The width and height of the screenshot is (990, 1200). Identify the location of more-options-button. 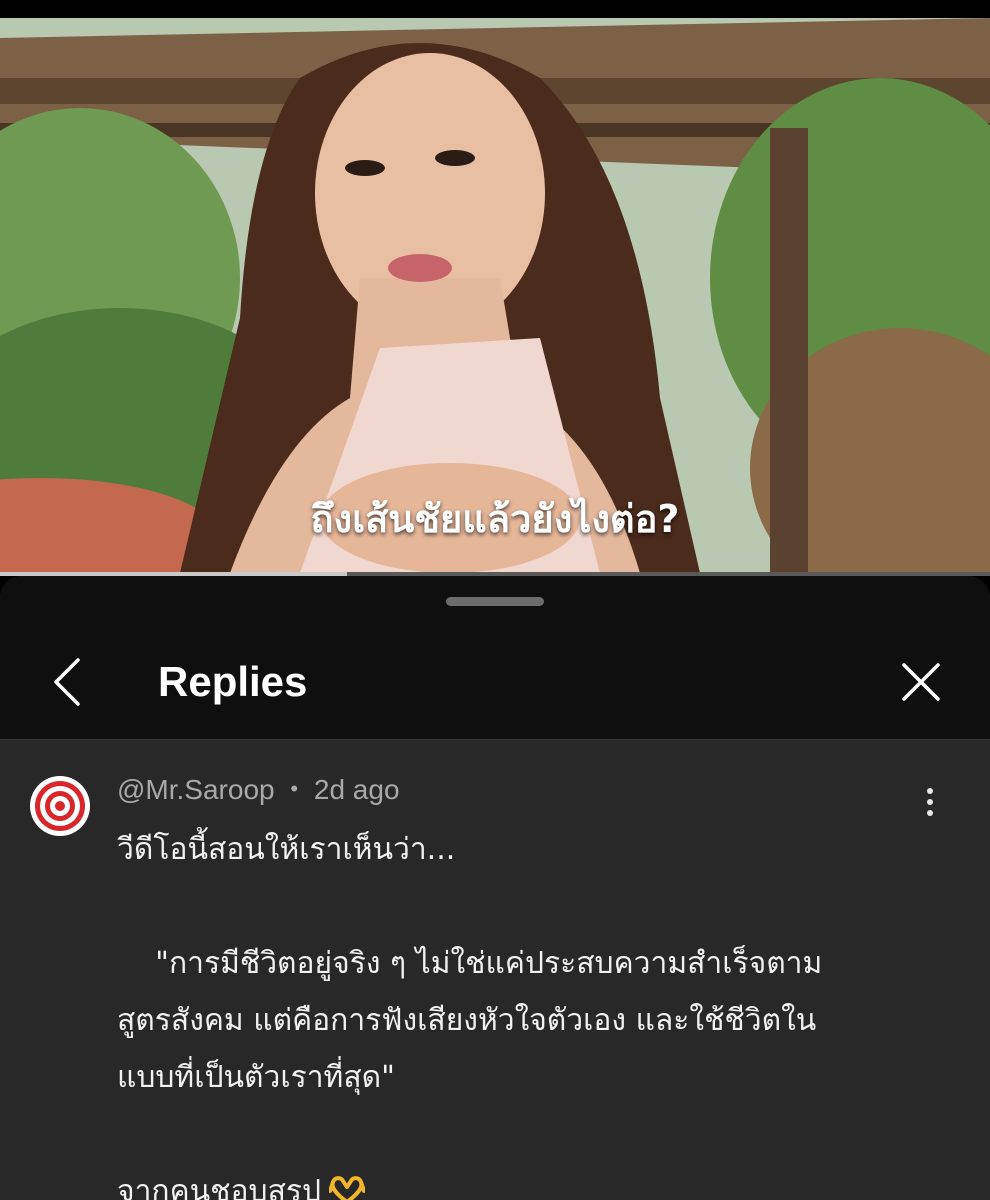
(930, 809).